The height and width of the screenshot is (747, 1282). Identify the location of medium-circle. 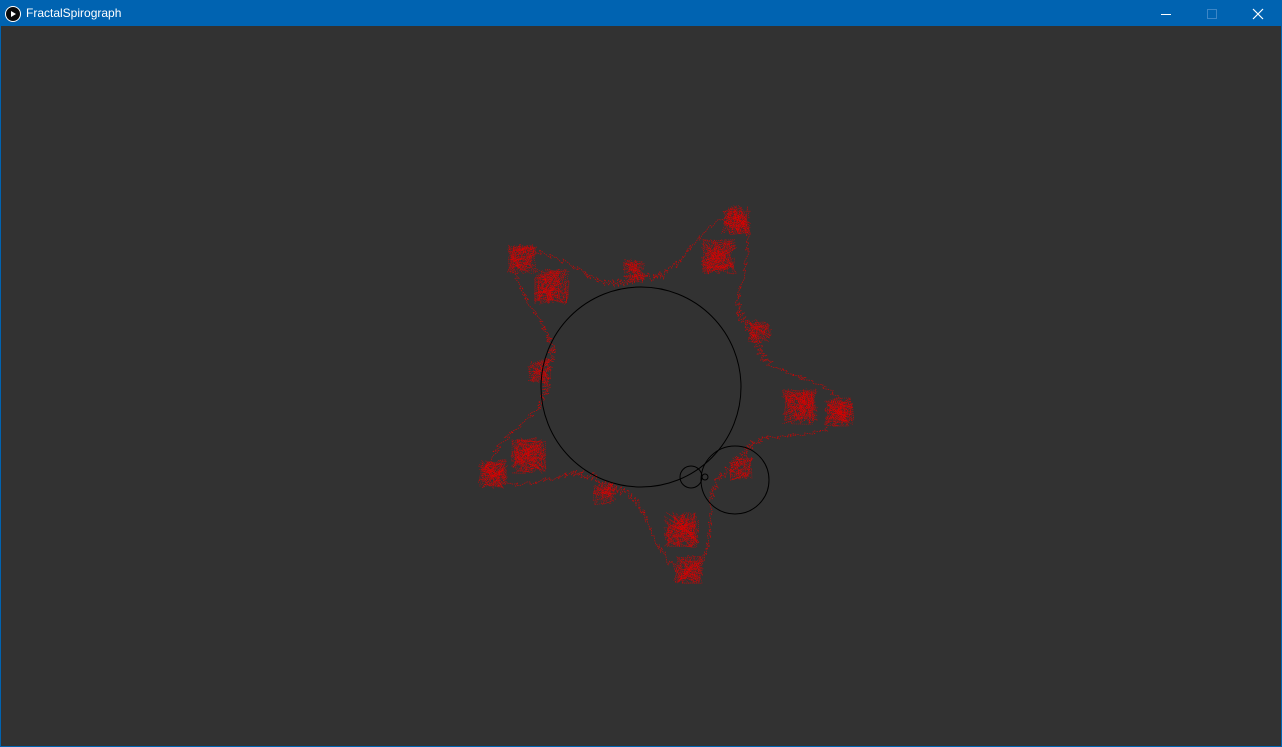
(735, 480).